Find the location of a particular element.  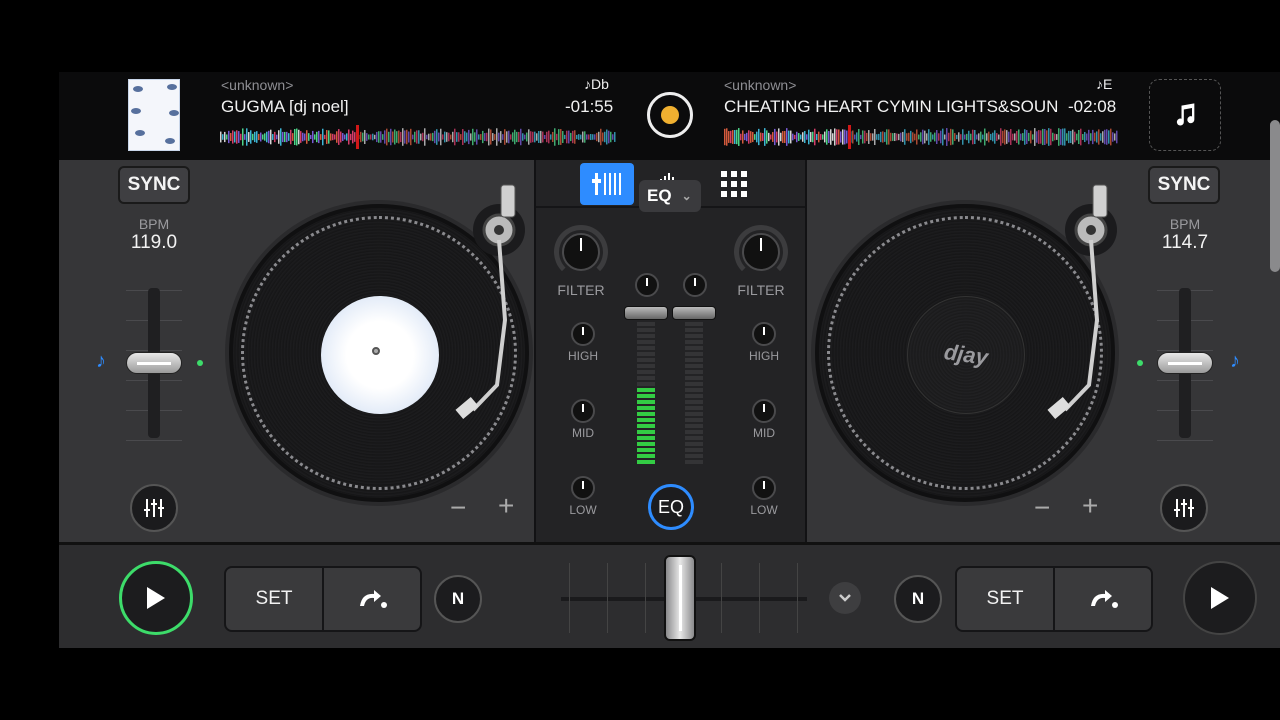

crossfader-knob is located at coordinates (680, 598).